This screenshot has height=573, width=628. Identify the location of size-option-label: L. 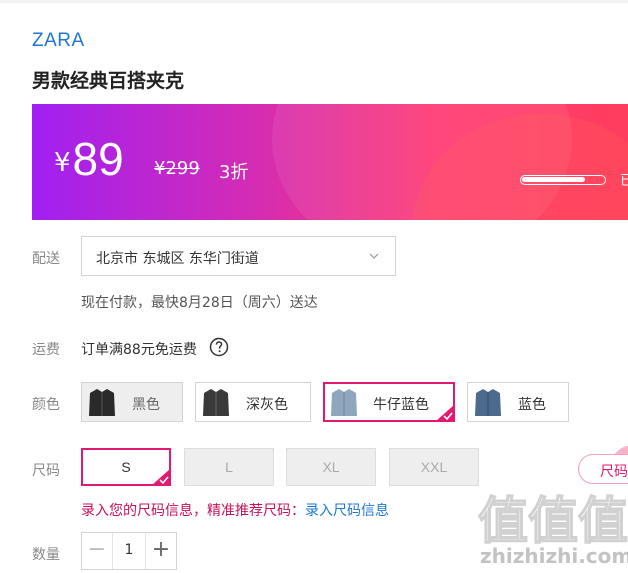
(229, 467).